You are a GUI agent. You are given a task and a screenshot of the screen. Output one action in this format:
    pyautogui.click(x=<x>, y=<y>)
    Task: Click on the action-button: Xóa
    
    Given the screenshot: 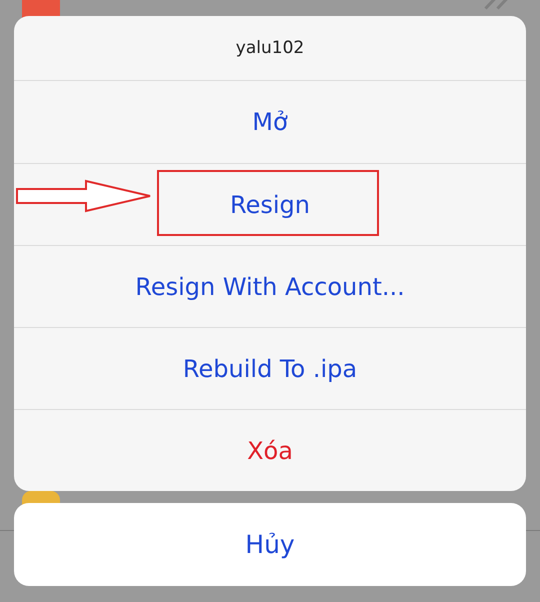 What is the action you would take?
    pyautogui.click(x=270, y=450)
    